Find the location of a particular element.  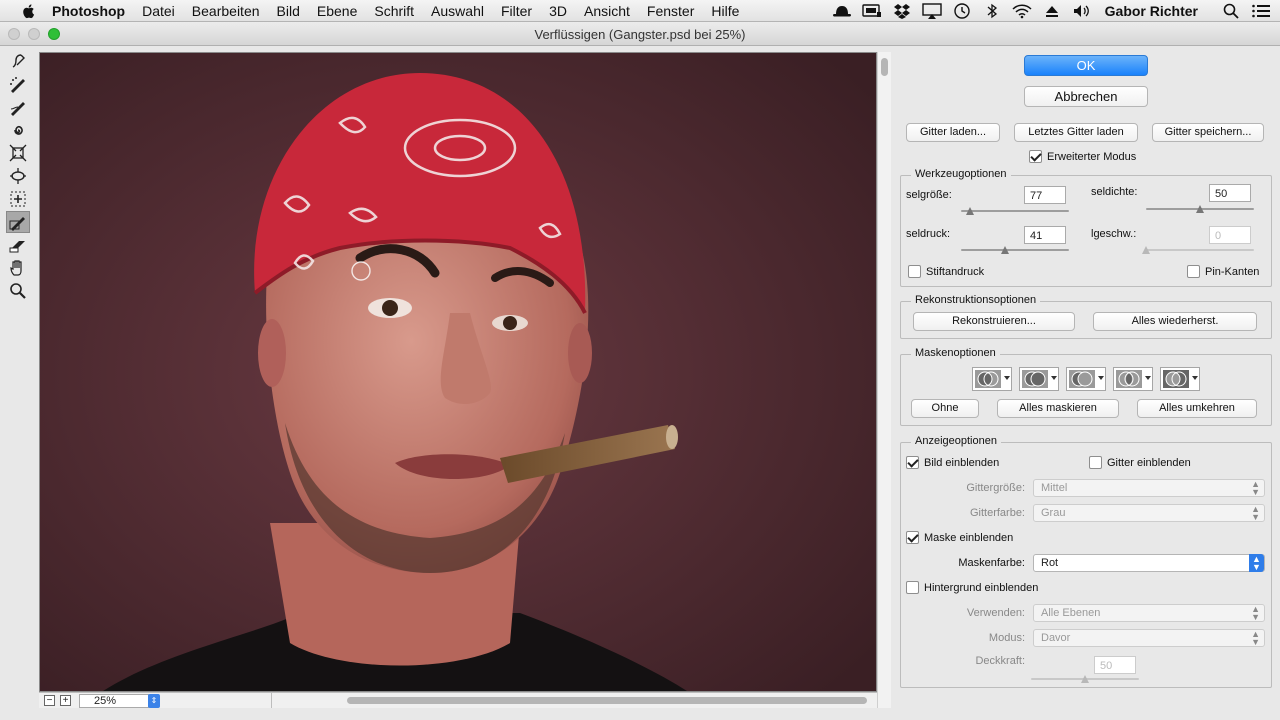

mesh-size-label: Gittergröße: is located at coordinates (995, 488).